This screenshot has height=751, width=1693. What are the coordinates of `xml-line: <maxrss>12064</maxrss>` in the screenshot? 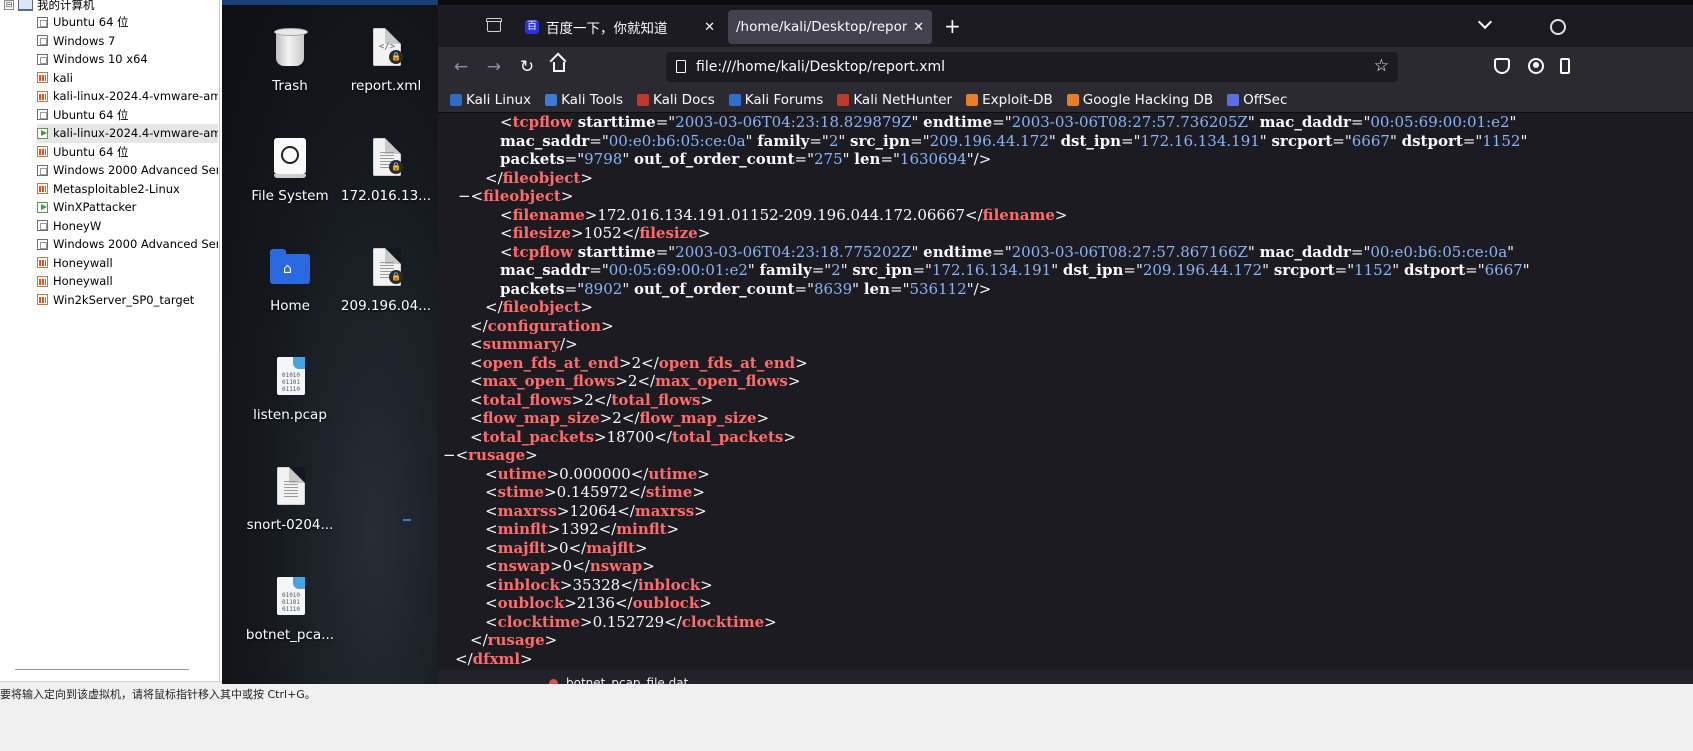 It's located at (1065, 511).